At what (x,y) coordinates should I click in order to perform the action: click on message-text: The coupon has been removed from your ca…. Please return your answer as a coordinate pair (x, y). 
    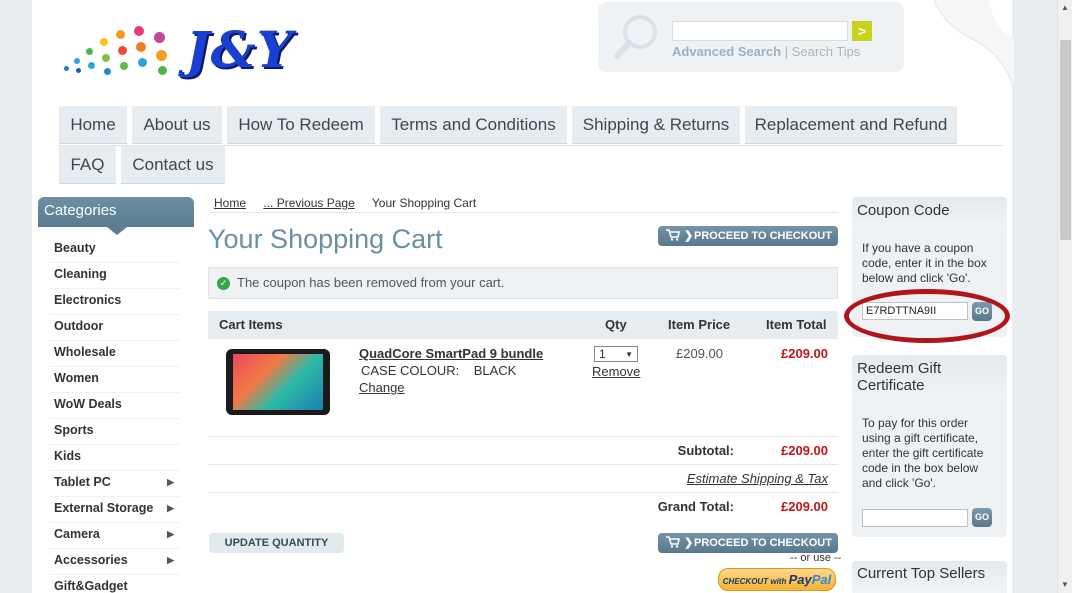
    Looking at the image, I should click on (371, 282).